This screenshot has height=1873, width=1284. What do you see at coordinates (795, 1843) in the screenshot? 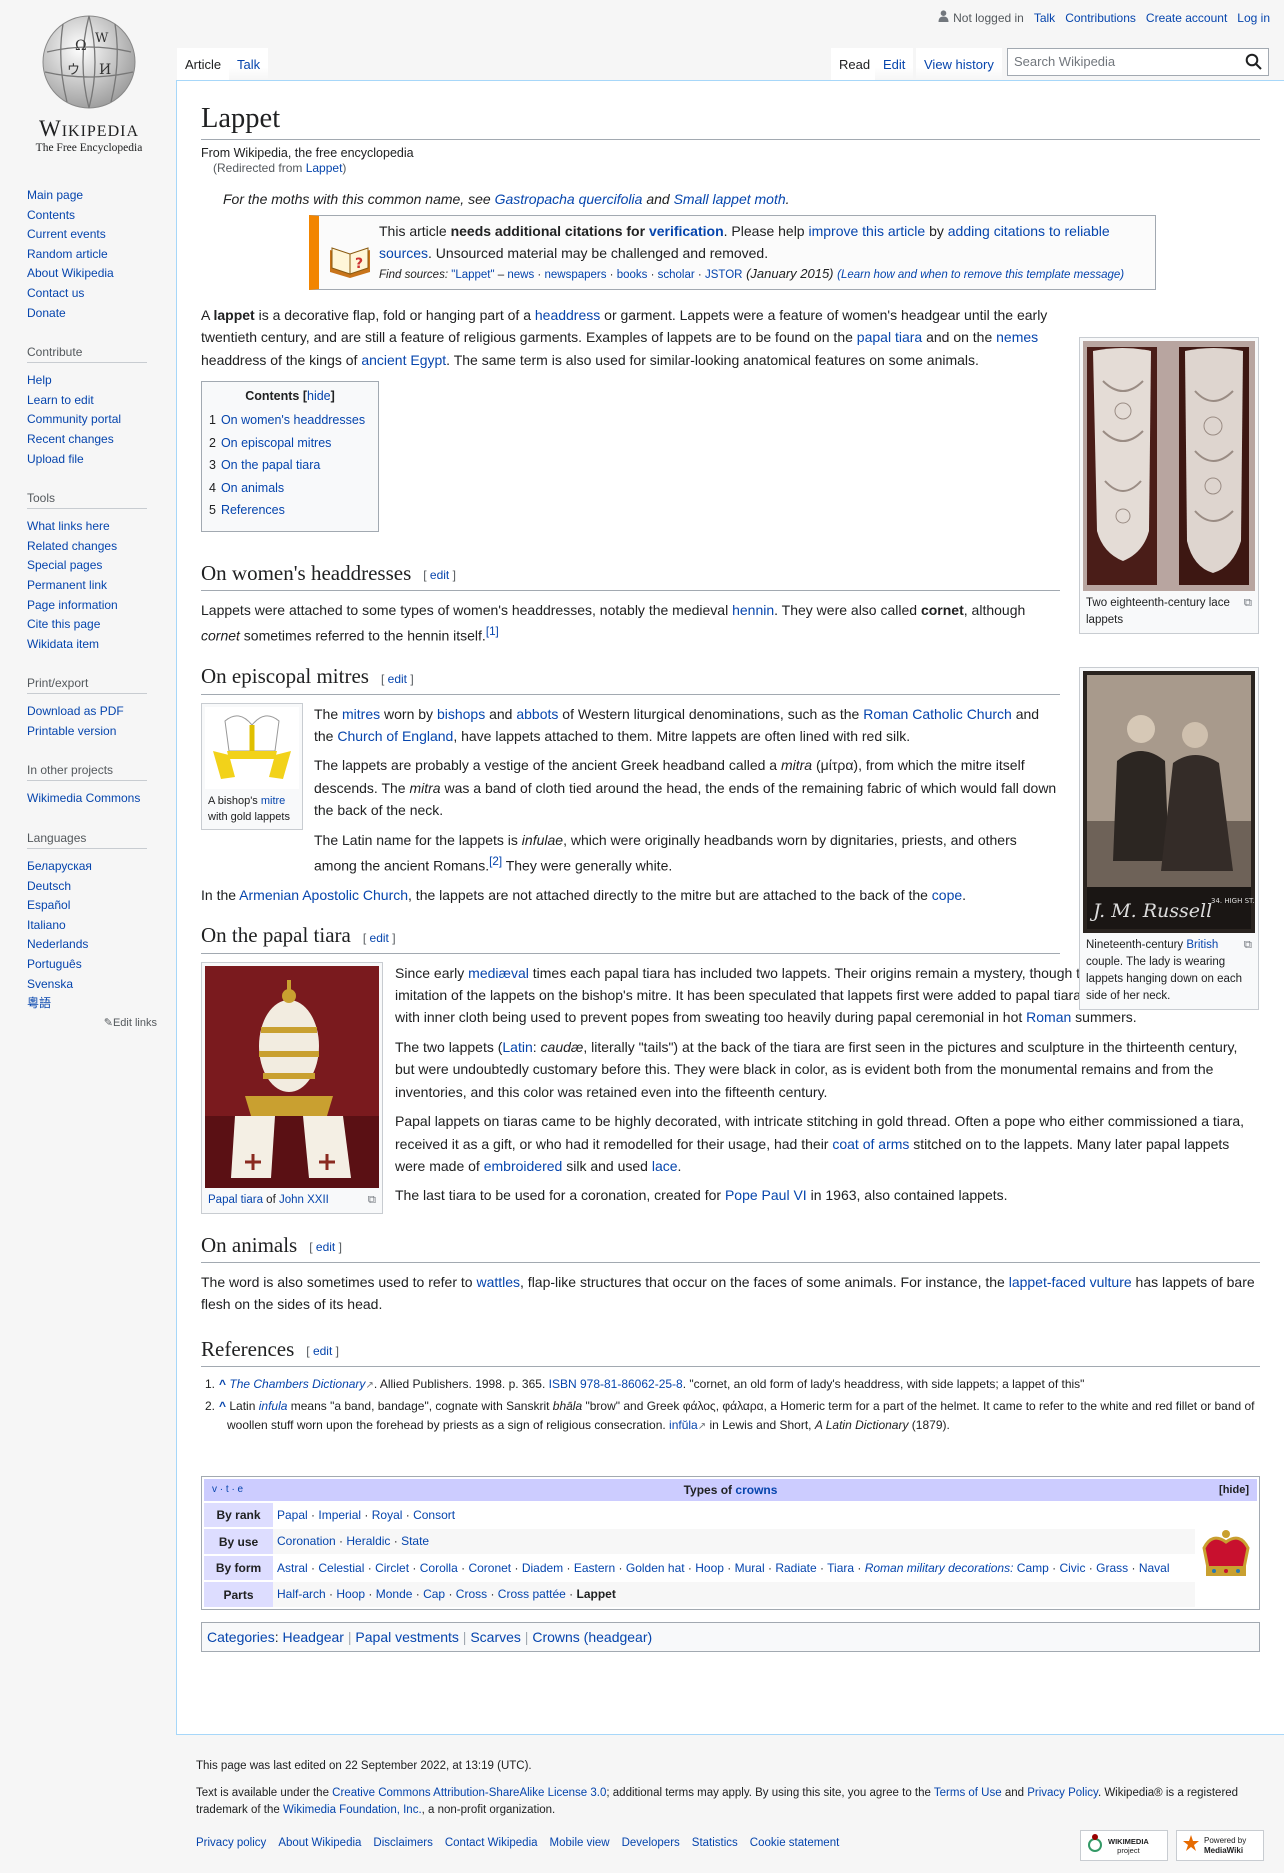
I see `footer-link: Cookie statement` at bounding box center [795, 1843].